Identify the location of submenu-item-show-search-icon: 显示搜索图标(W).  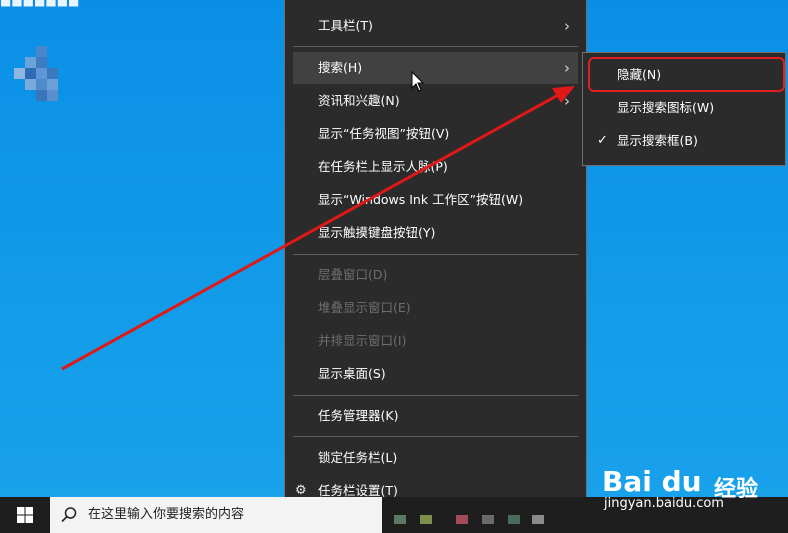
(684, 108).